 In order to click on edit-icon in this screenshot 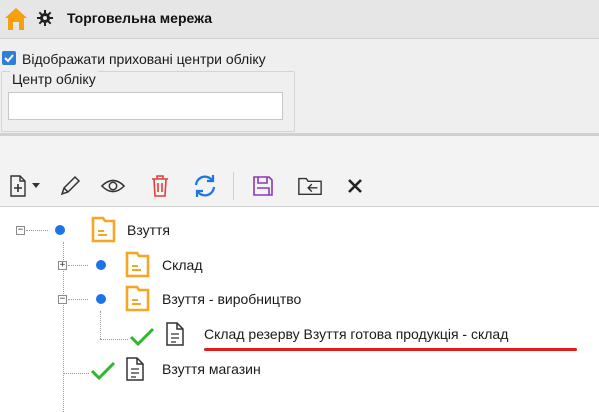, I will do `click(70, 186)`.